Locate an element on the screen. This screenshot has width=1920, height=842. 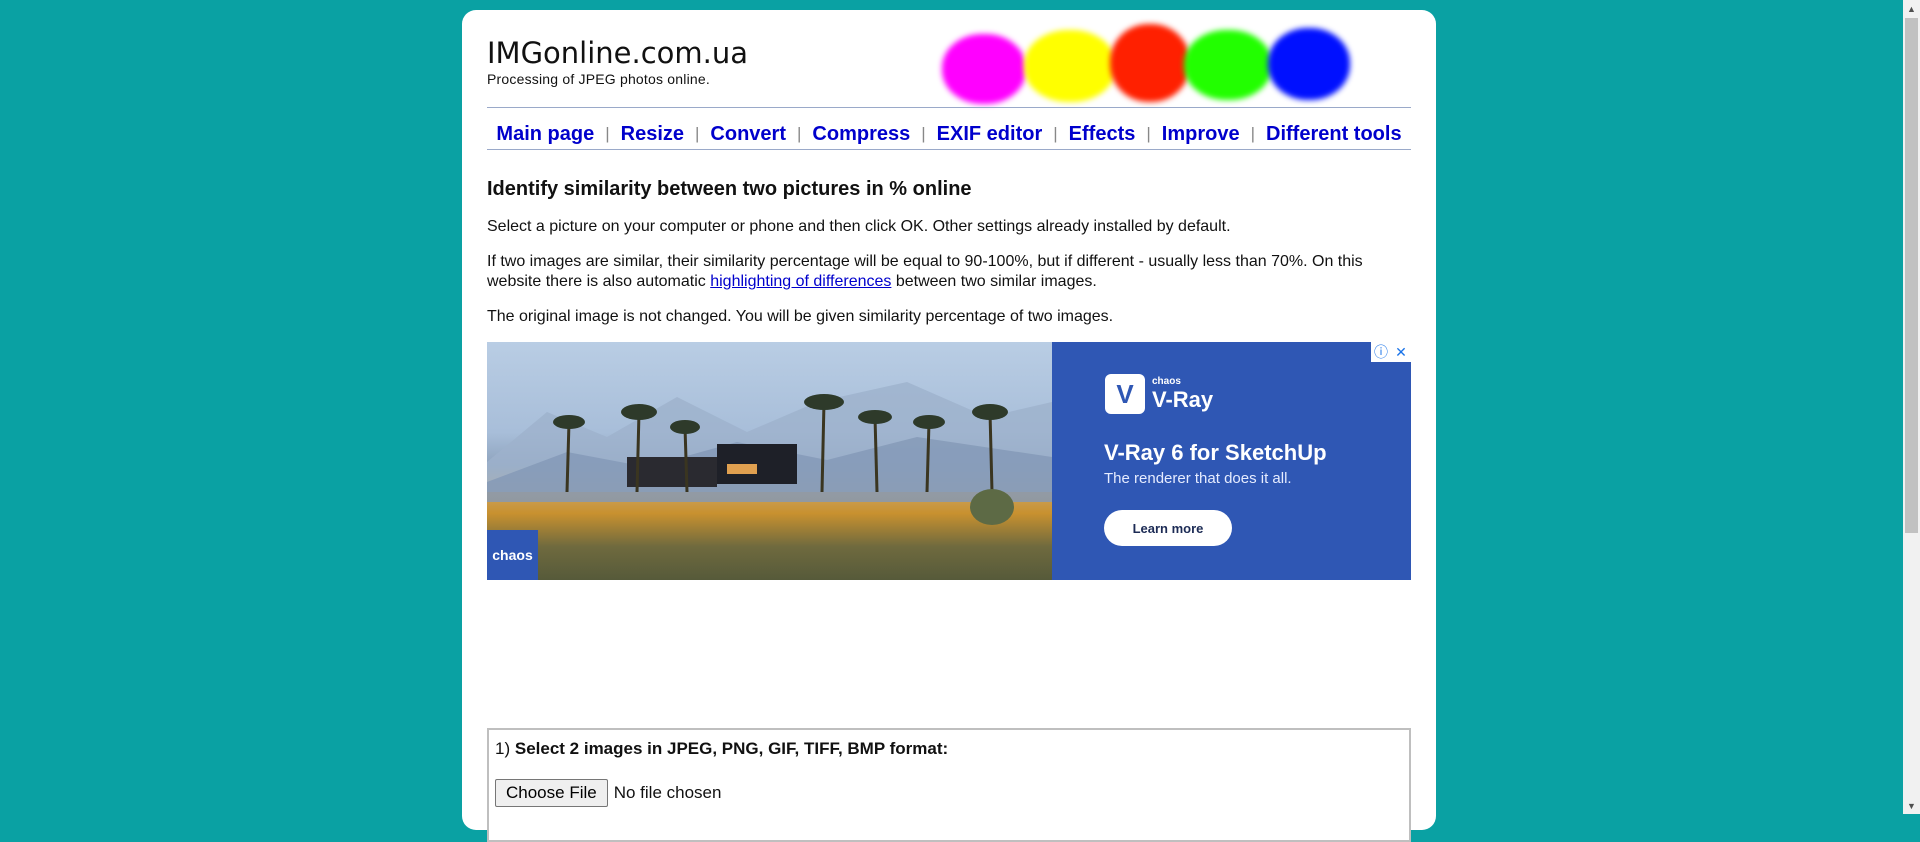
site-title: IMGonline.com.ua is located at coordinates (617, 53).